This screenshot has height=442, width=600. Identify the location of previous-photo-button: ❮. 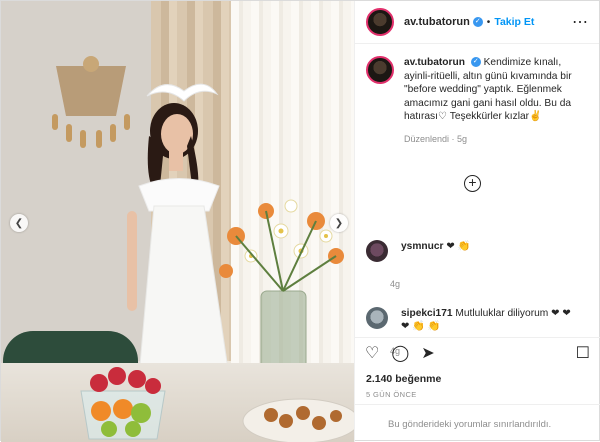
(19, 223).